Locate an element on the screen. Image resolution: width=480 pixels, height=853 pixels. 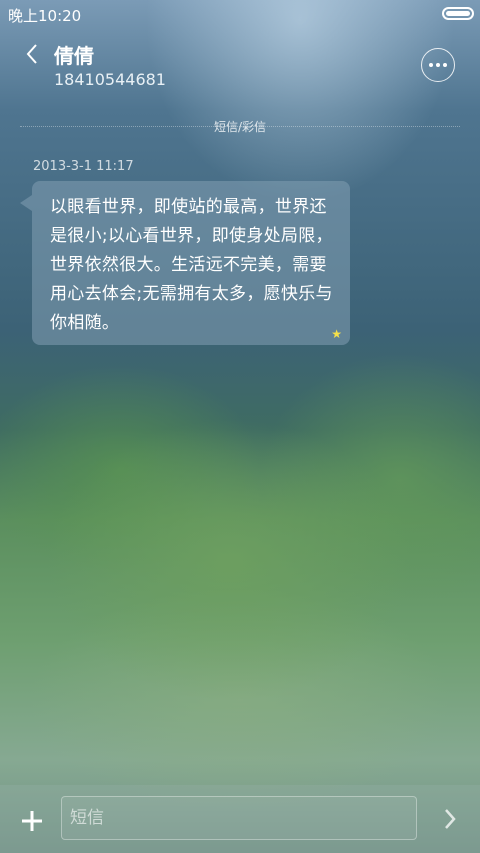
star-icon: ★ is located at coordinates (336, 334).